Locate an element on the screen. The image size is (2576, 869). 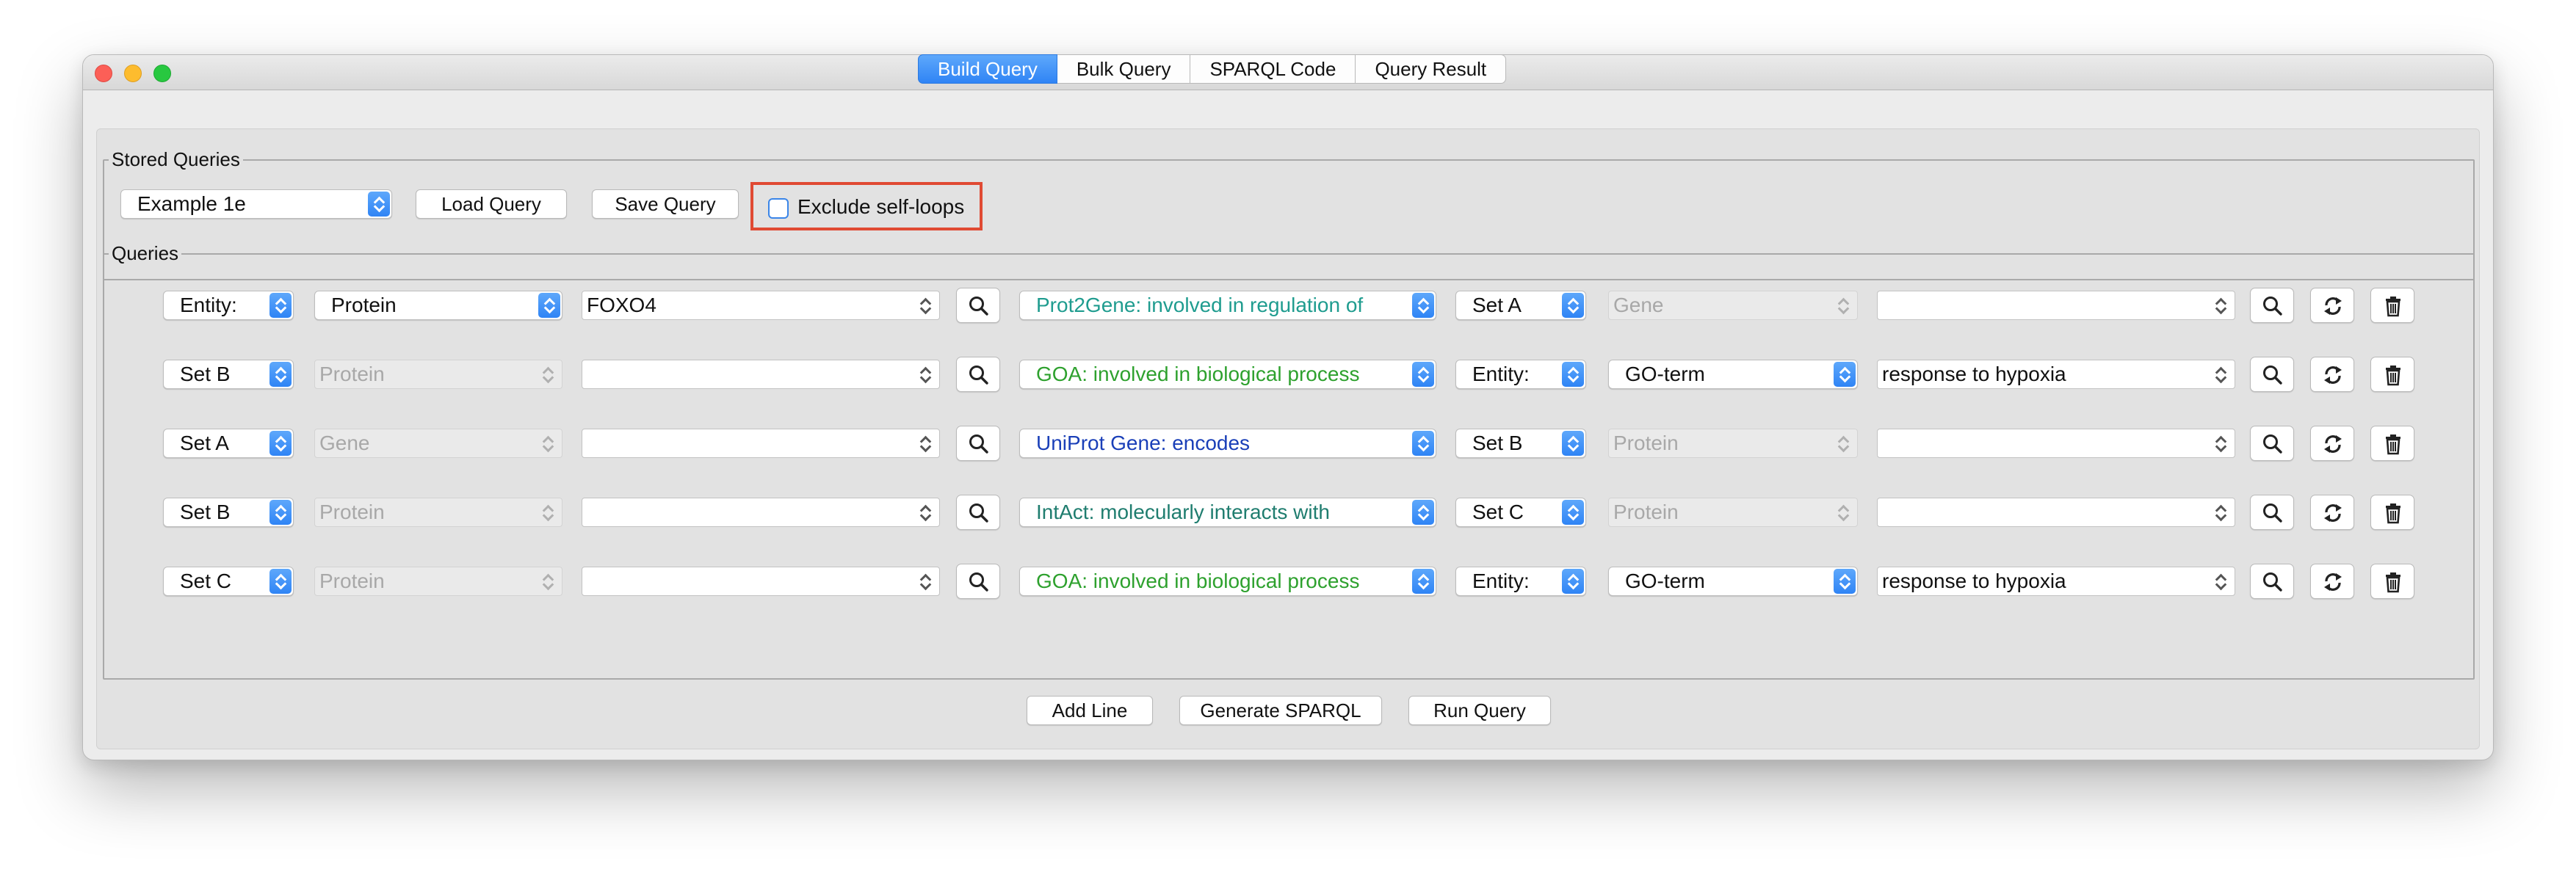
generate-sparql-button: Generate SPARQL is located at coordinates (1280, 710).